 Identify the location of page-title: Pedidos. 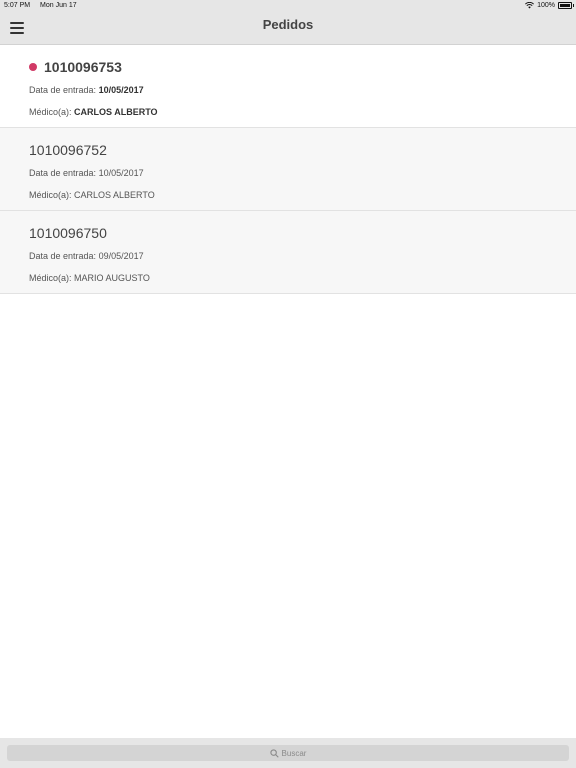
(288, 24).